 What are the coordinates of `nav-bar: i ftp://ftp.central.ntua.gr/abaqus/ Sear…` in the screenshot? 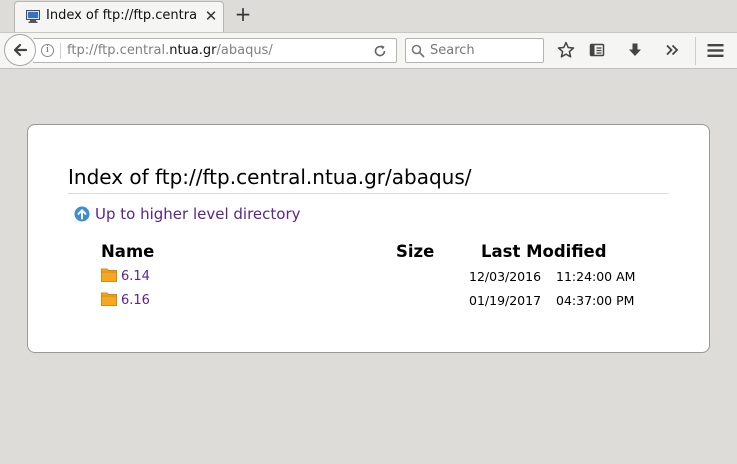 It's located at (368, 50).